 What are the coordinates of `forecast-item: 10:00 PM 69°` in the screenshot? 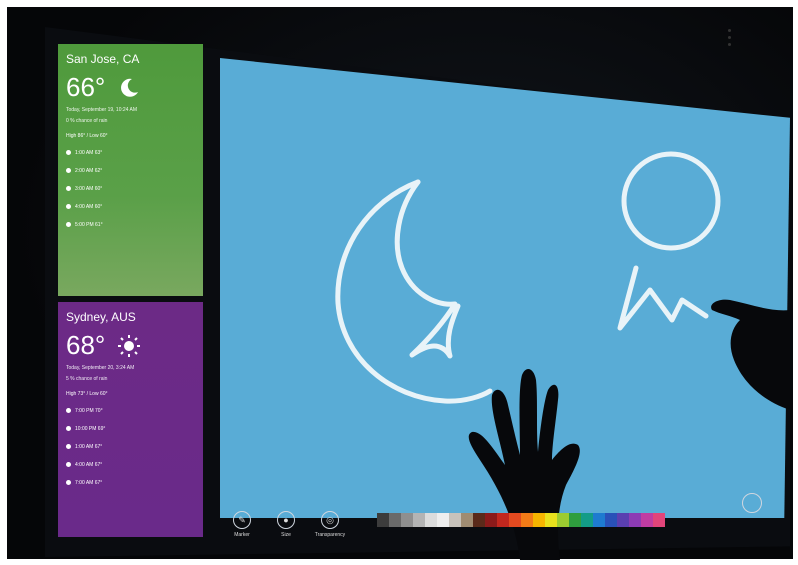 It's located at (134, 428).